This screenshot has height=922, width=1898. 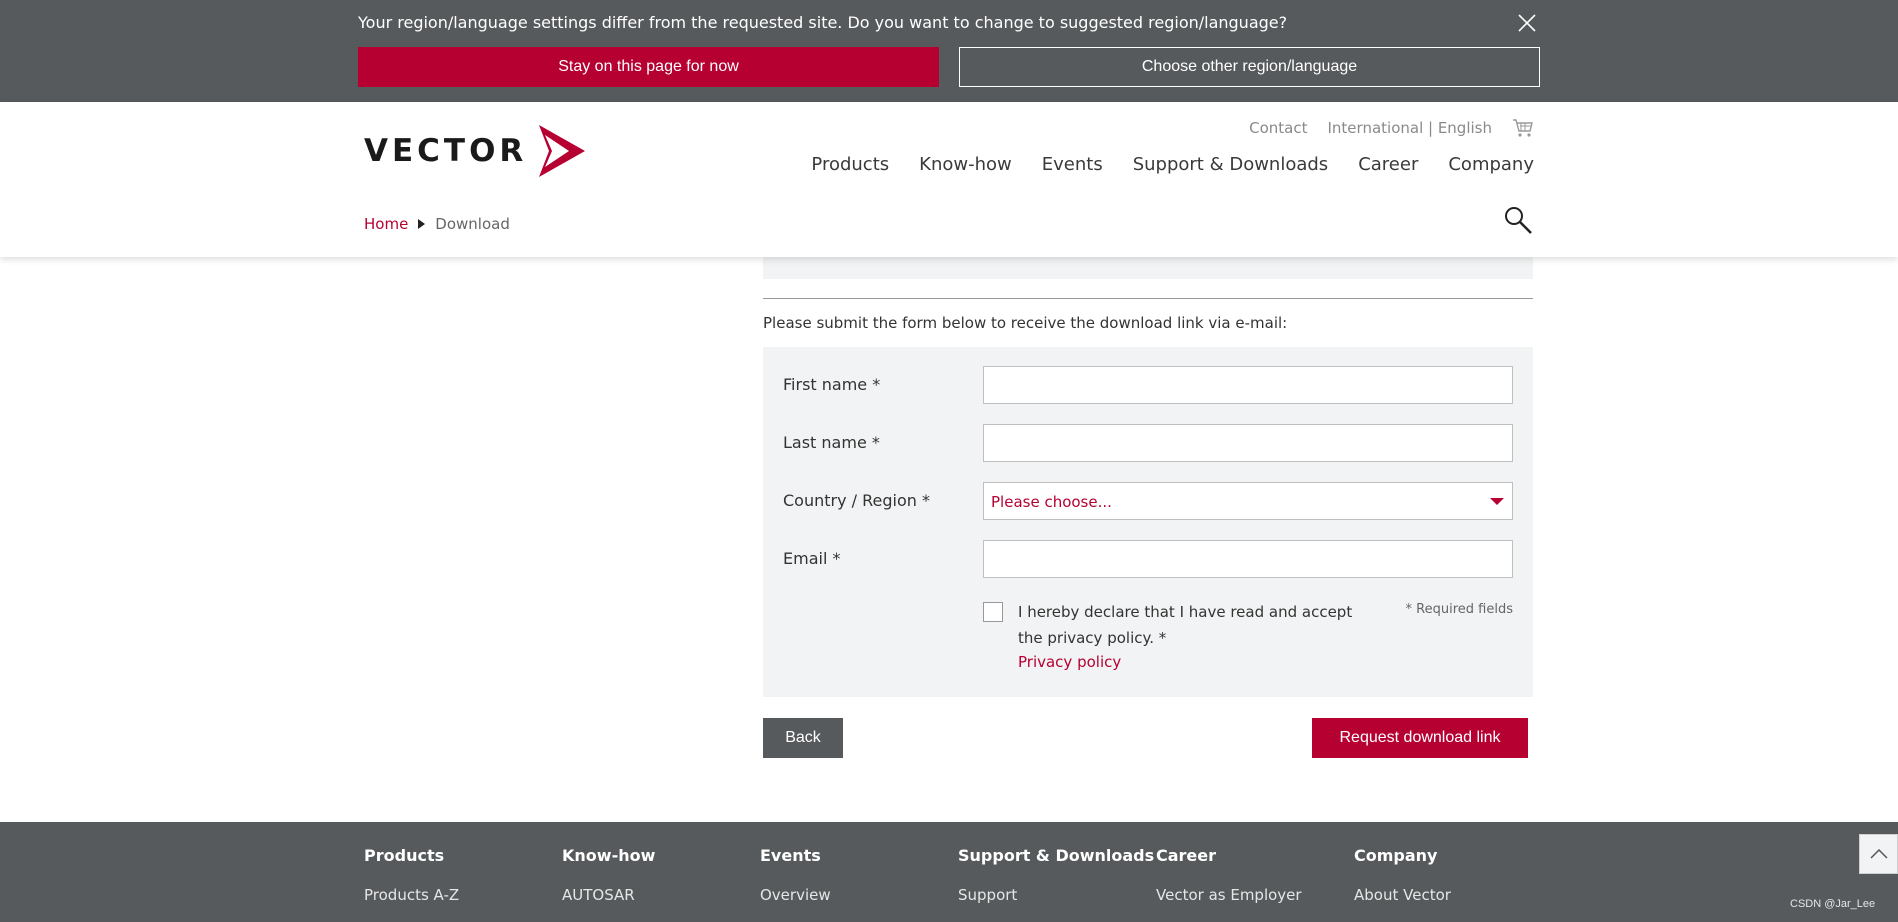 I want to click on nav-company: Company, so click(x=1491, y=164).